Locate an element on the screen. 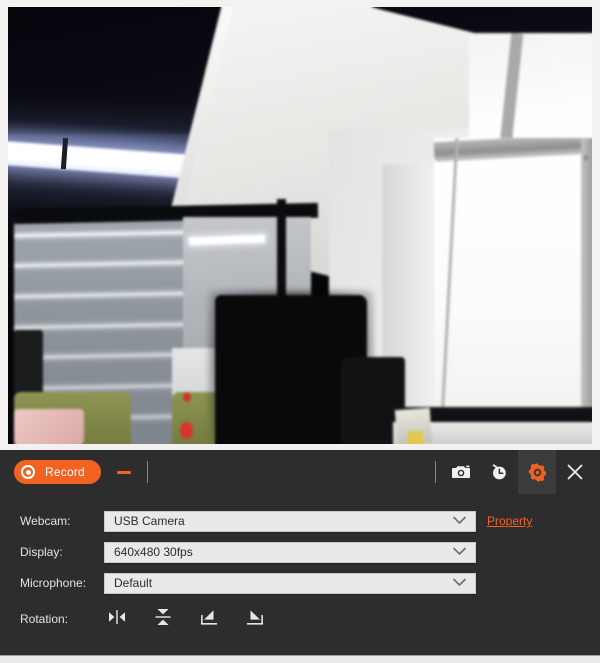 The width and height of the screenshot is (600, 663). rotate-left-button is located at coordinates (209, 619).